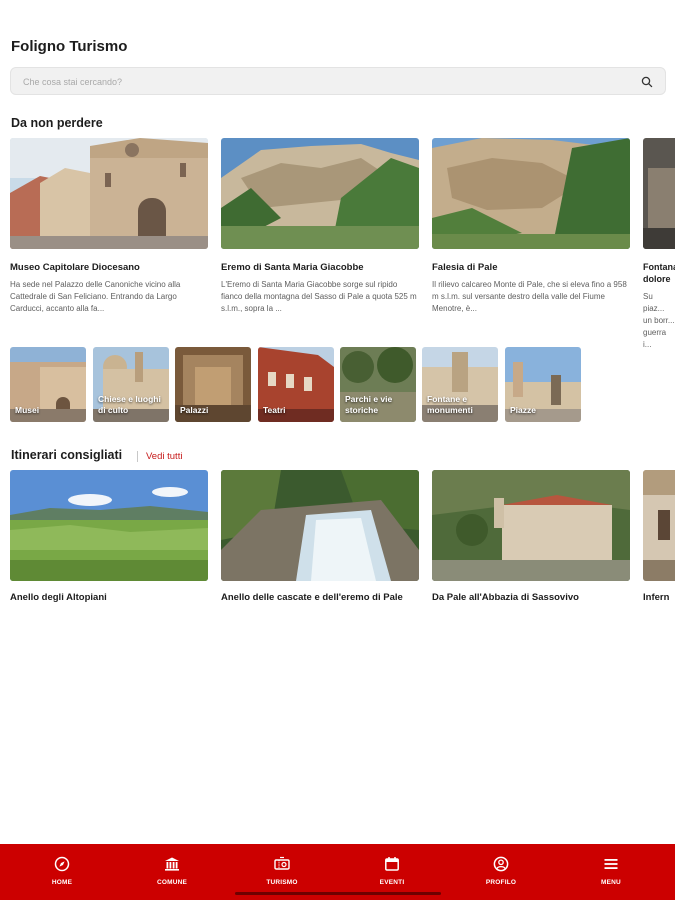  I want to click on category-label: Palazzi, so click(194, 409).